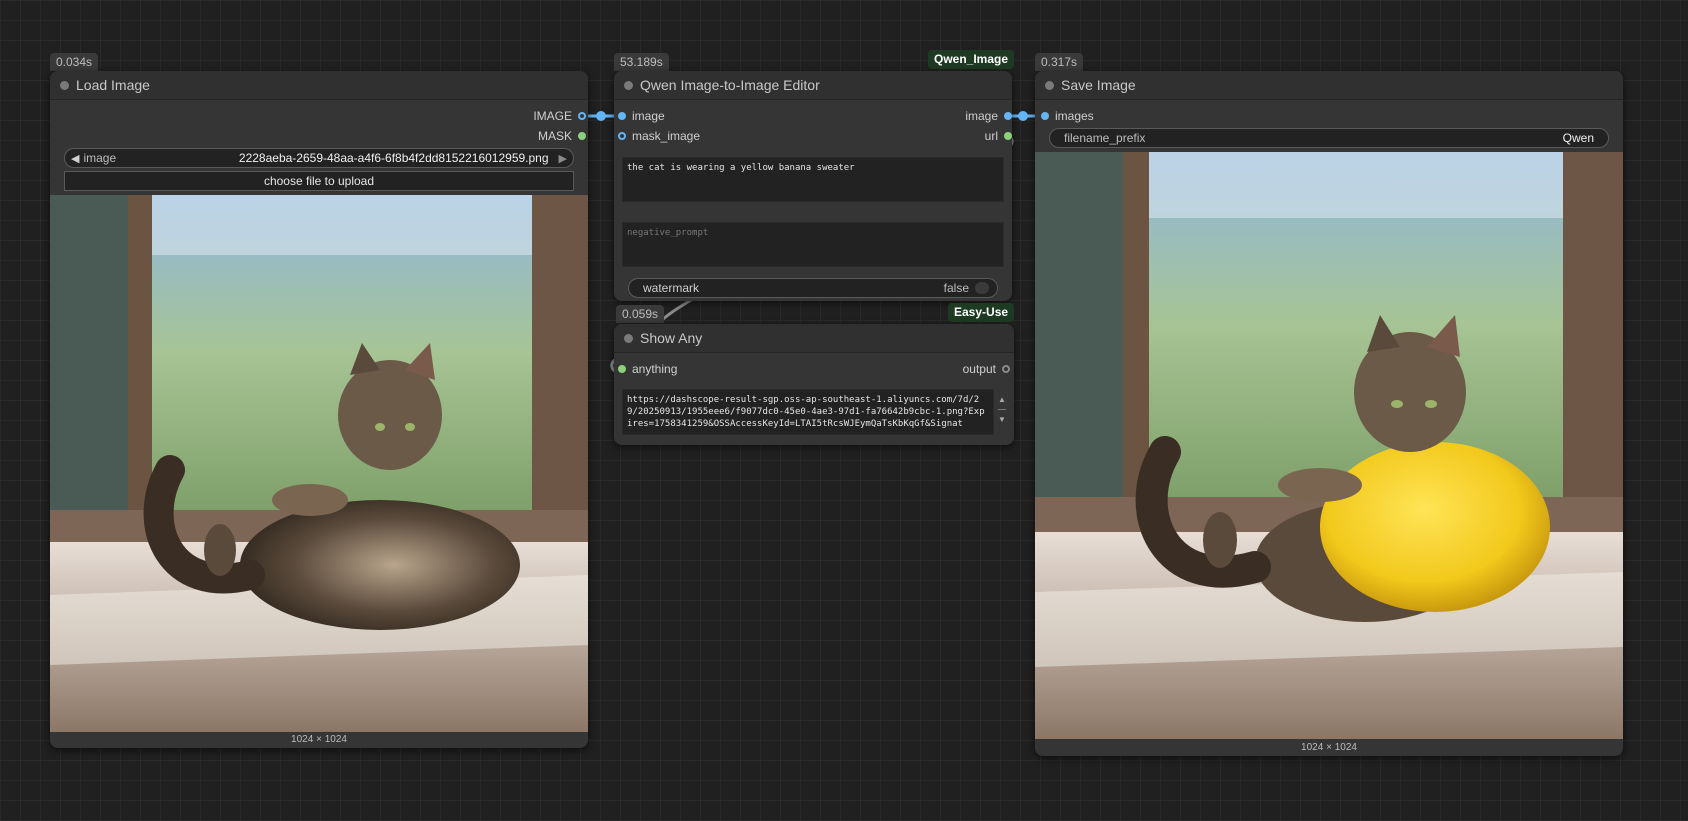 The height and width of the screenshot is (821, 1688). What do you see at coordinates (319, 181) in the screenshot?
I see `upload-button: choose file to upload` at bounding box center [319, 181].